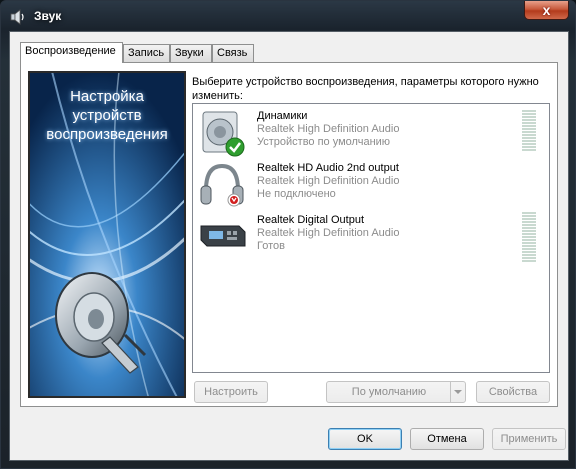  I want to click on digital-output-icon, so click(223, 236).